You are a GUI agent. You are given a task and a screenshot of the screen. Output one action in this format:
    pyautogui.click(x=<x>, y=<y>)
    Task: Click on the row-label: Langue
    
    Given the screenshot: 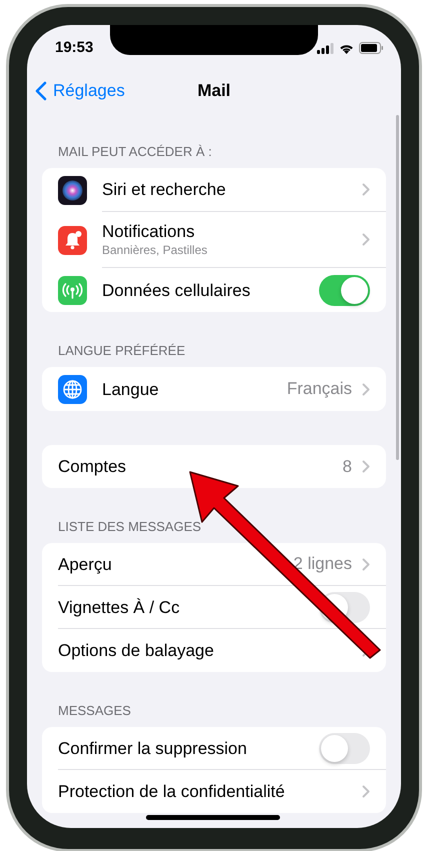 What is the action you would take?
    pyautogui.click(x=131, y=389)
    